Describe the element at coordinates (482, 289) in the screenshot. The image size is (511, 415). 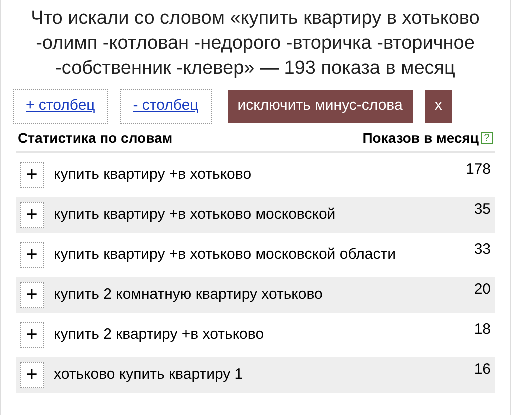
I see `impressions-count: 20` at that location.